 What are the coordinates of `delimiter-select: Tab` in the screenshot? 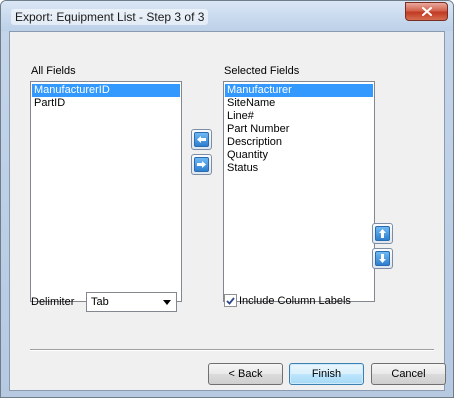 It's located at (131, 302).